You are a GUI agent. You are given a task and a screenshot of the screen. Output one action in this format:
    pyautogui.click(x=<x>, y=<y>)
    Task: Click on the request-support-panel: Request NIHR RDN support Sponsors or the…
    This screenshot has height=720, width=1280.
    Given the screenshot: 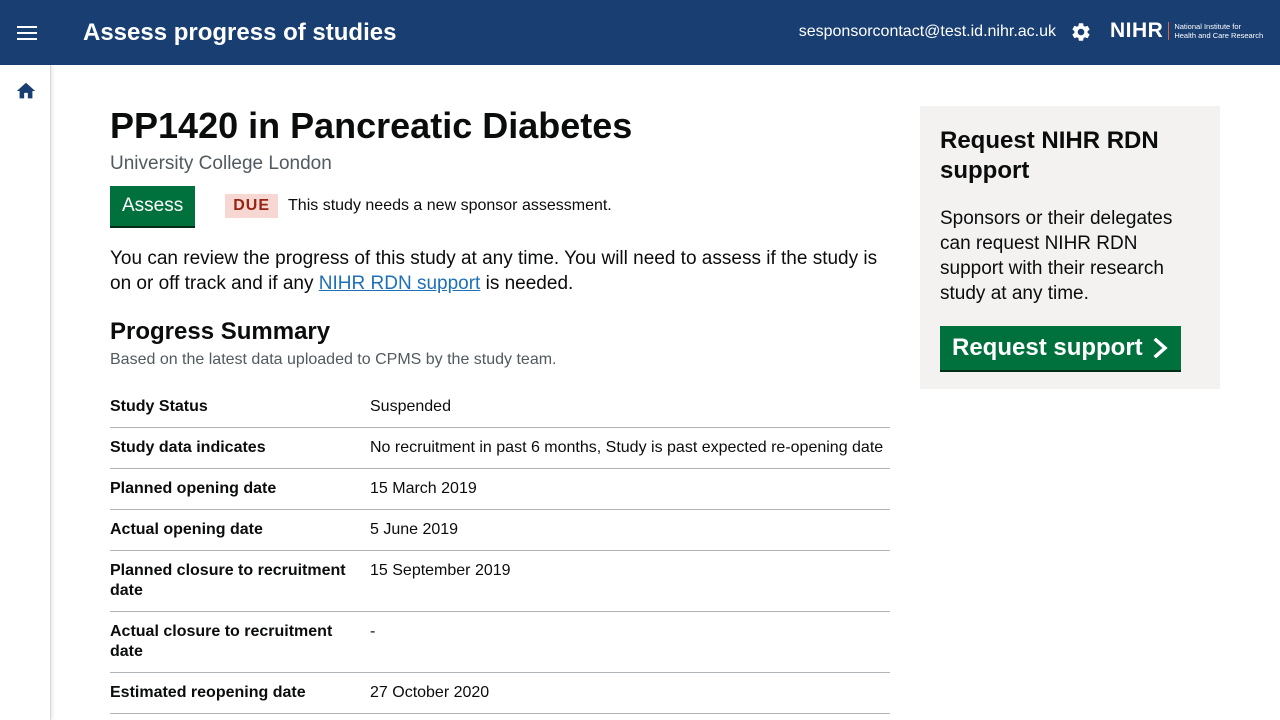 What is the action you would take?
    pyautogui.click(x=1070, y=247)
    